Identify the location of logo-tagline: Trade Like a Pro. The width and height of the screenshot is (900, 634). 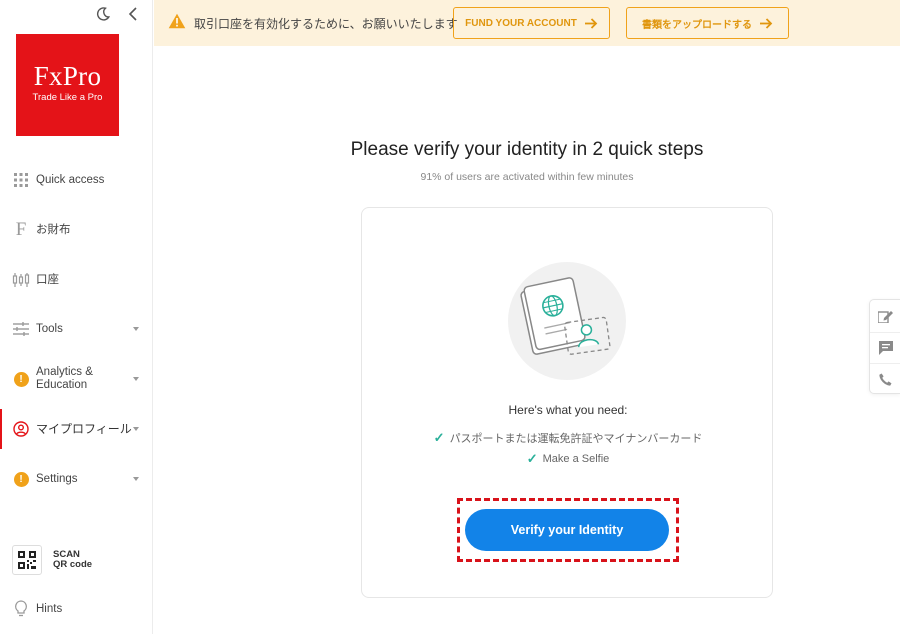
(67, 97).